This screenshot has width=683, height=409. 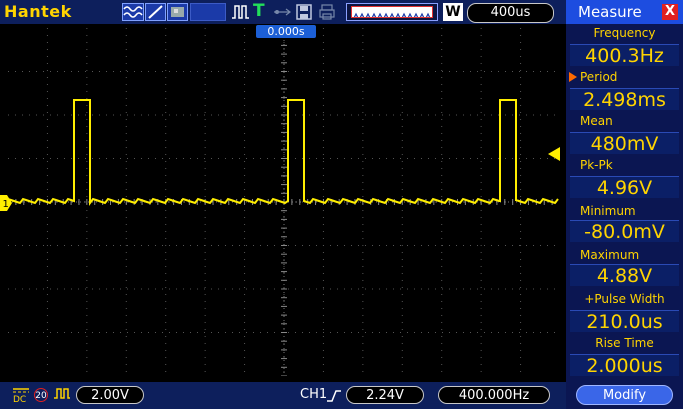 What do you see at coordinates (624, 275) in the screenshot?
I see `measure-value-maximum: 4.88V` at bounding box center [624, 275].